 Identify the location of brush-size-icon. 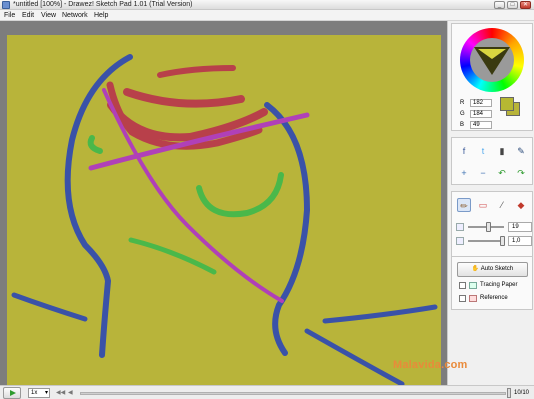
(460, 227).